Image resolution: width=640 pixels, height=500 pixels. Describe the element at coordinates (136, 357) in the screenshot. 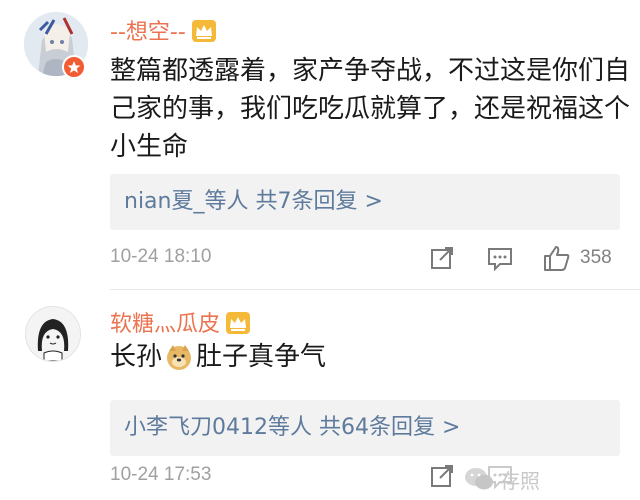

I see `content-text-before: 长孙` at that location.